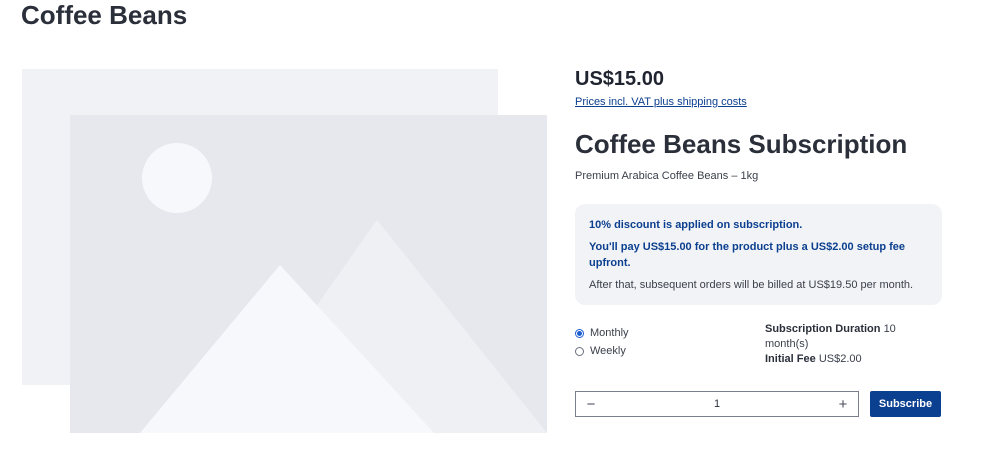 This screenshot has width=1000, height=457. Describe the element at coordinates (667, 176) in the screenshot. I see `product-short-description: Premium Arabica Coffee Beans – 1kg` at that location.